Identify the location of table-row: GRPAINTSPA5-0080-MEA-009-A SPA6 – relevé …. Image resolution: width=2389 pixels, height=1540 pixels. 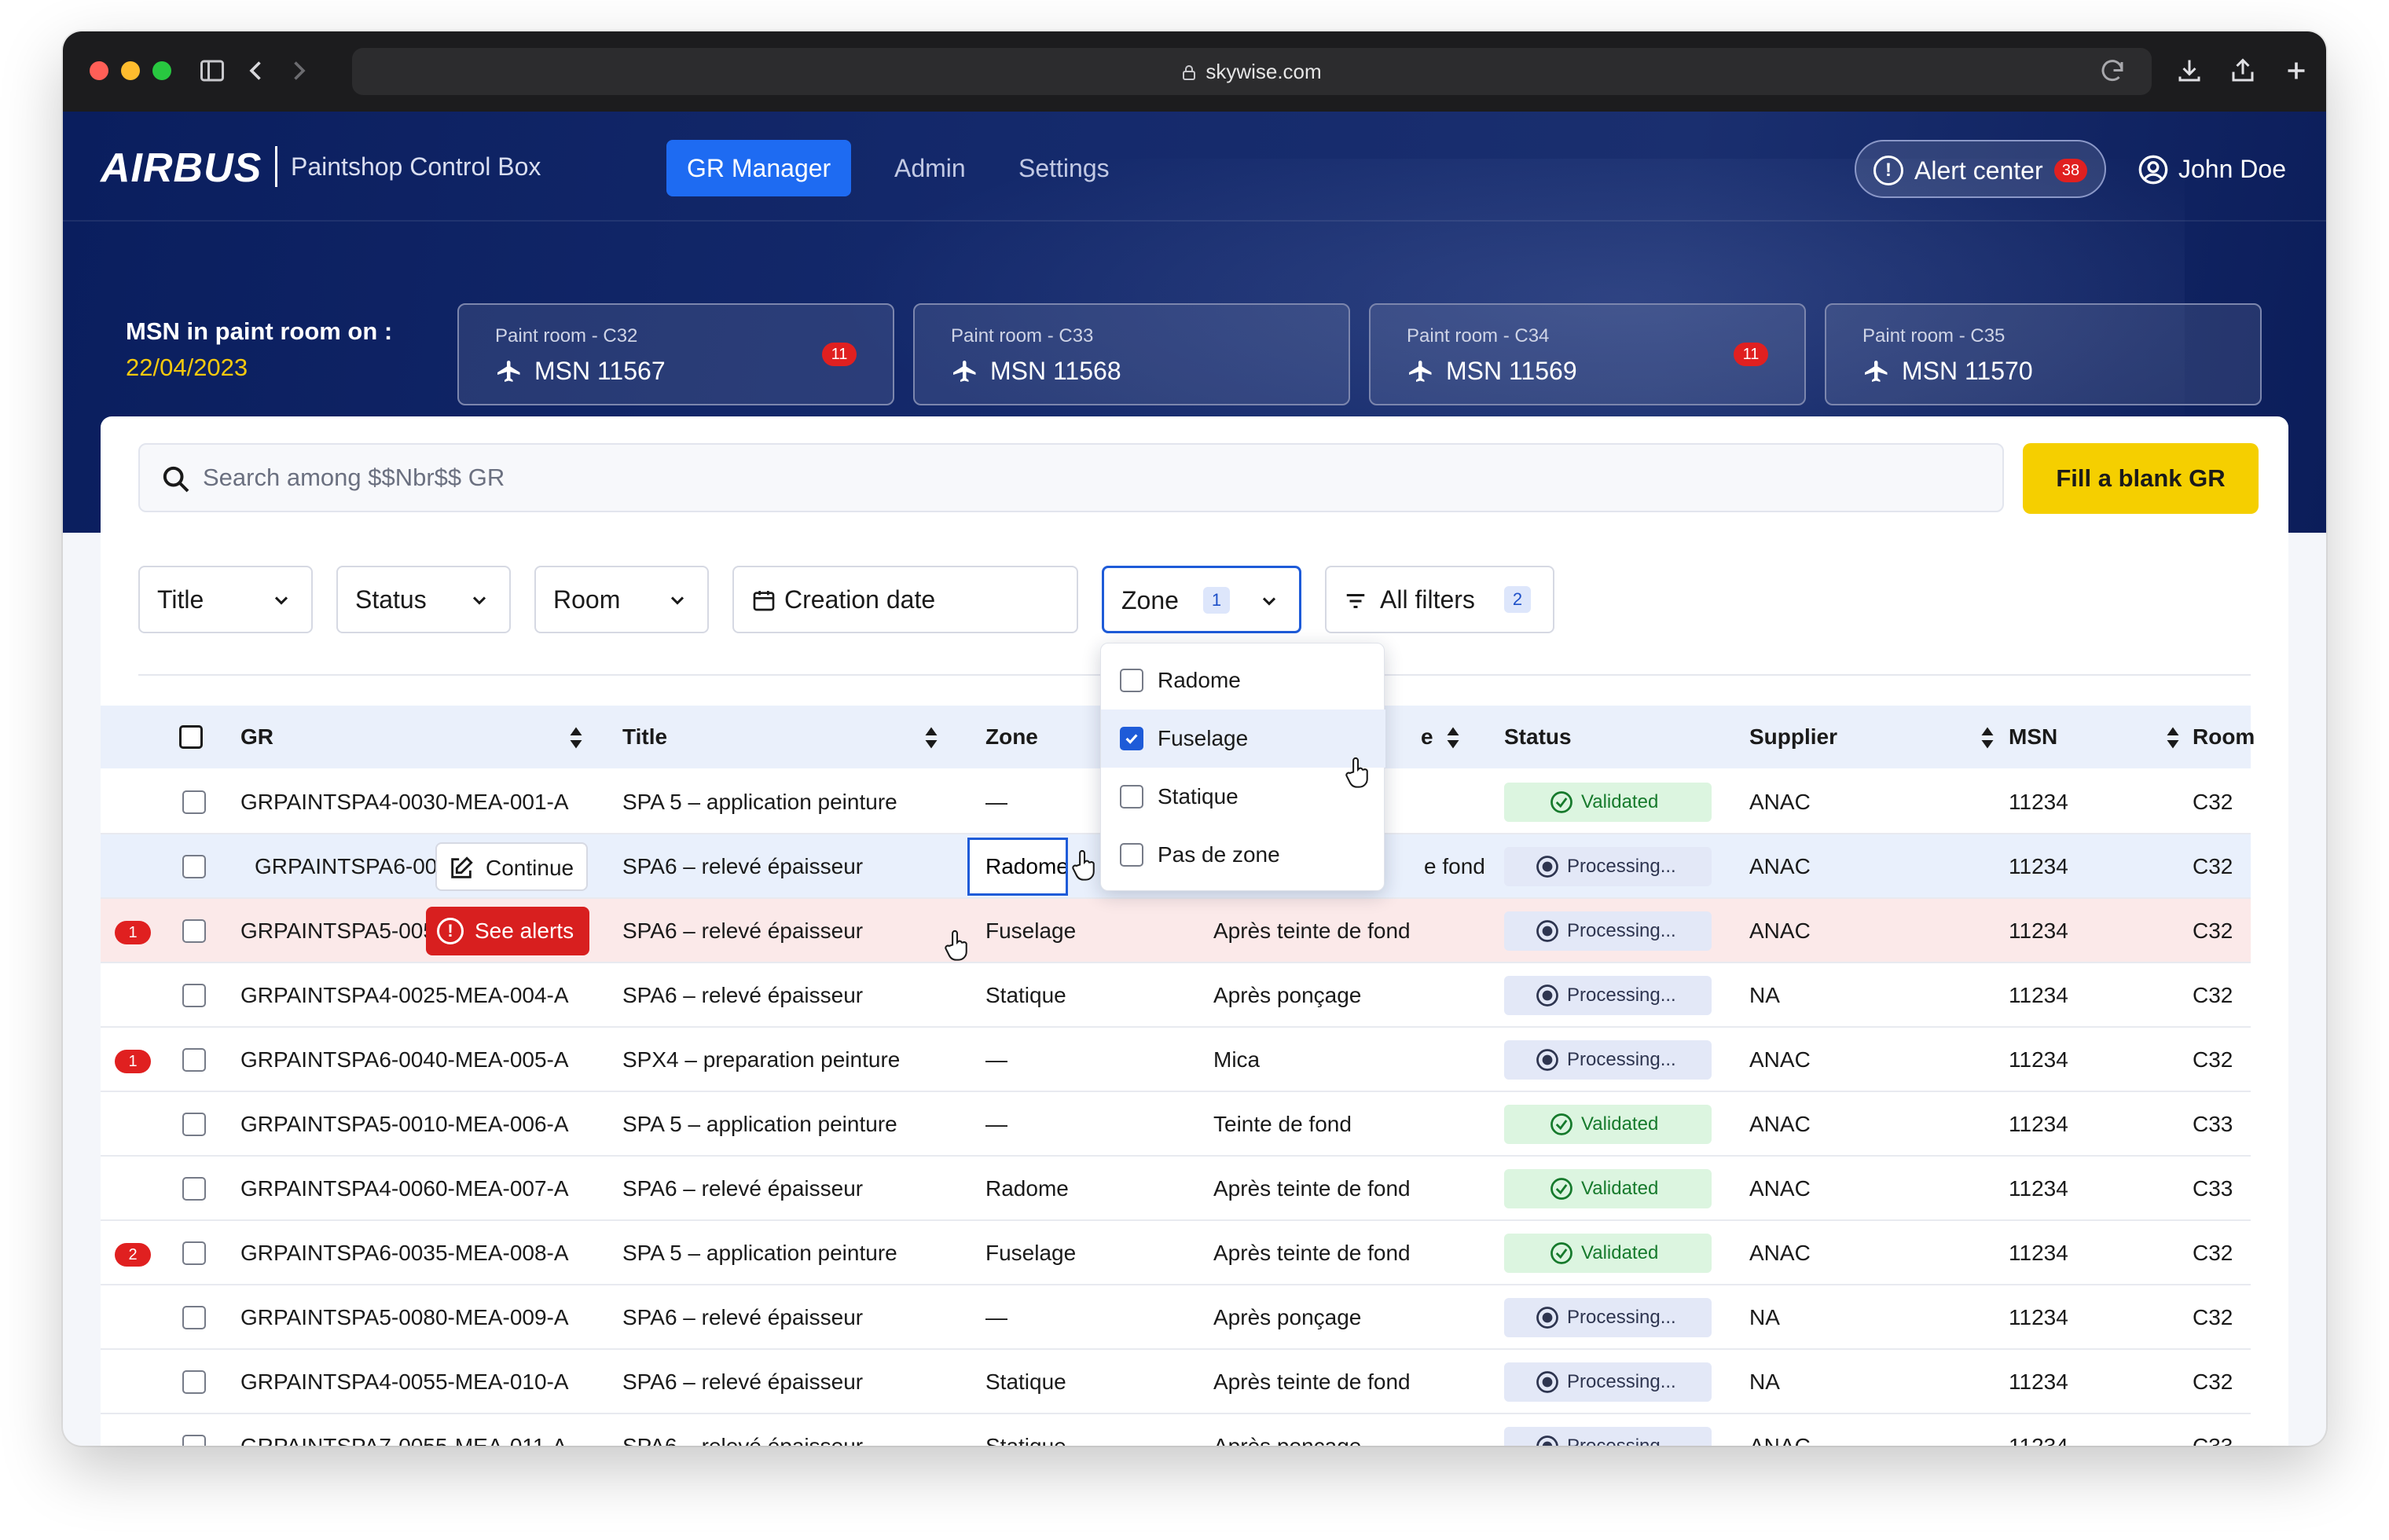
(1176, 1317).